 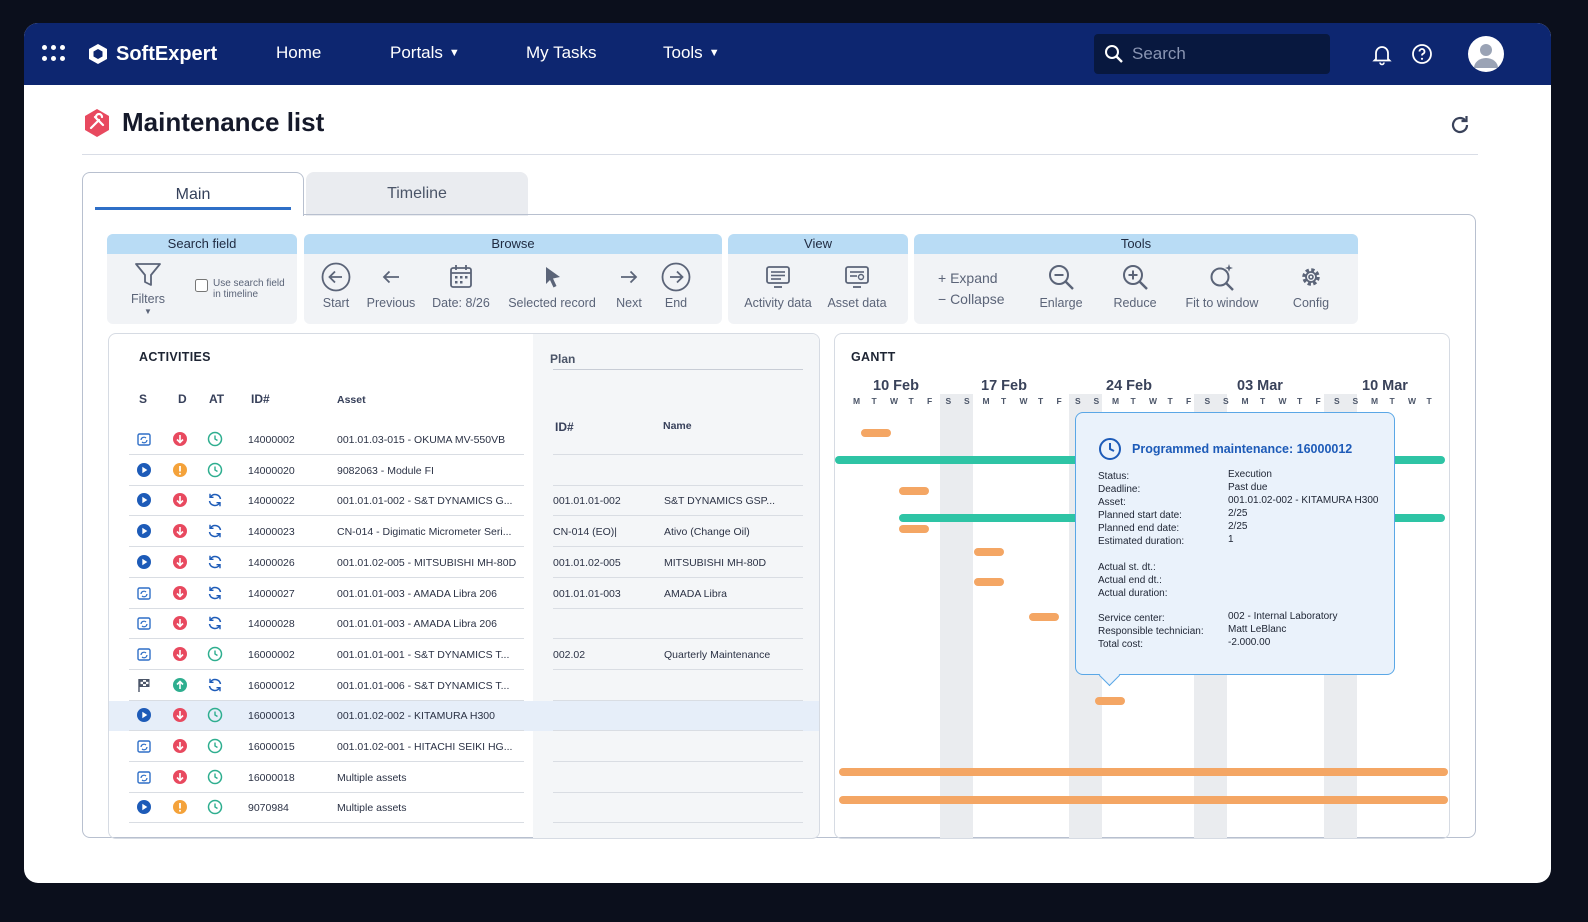 I want to click on expand-button: + Expand, so click(x=968, y=278).